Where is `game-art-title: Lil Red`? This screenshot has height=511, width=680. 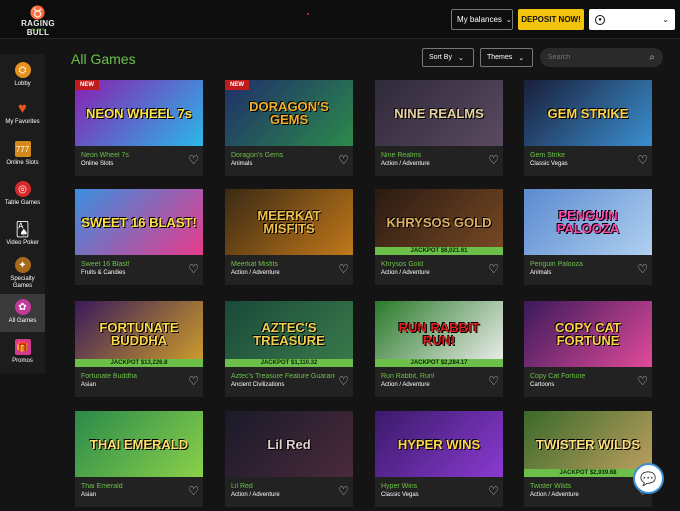 game-art-title: Lil Red is located at coordinates (289, 444).